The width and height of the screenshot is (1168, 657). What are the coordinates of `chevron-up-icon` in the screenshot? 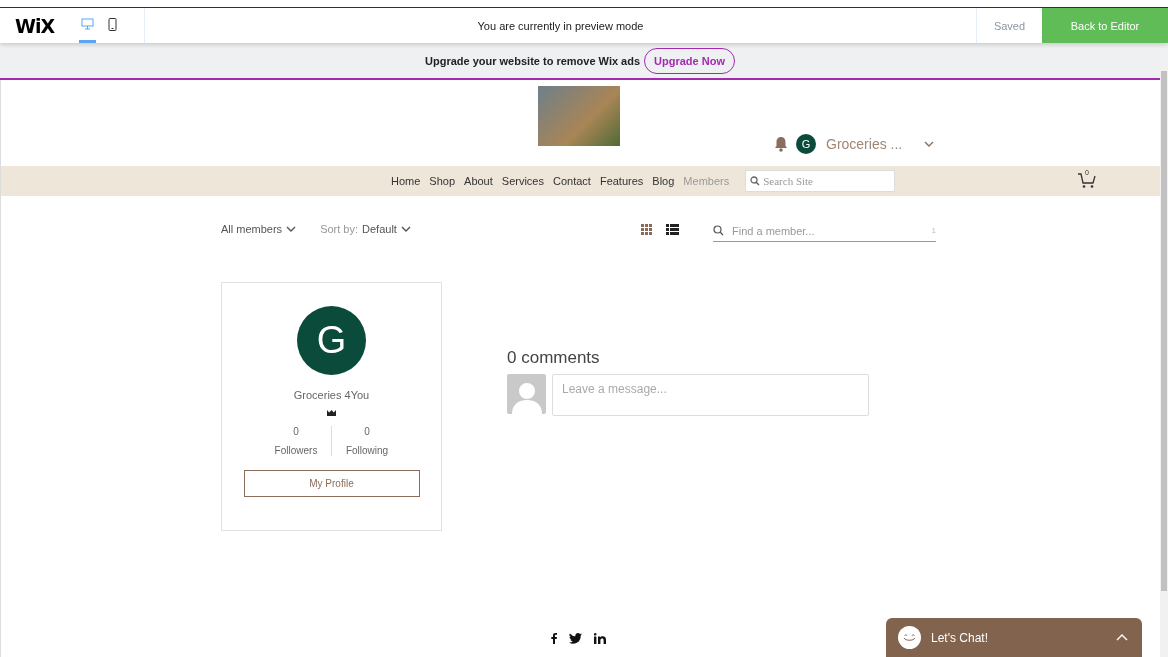 It's located at (1122, 637).